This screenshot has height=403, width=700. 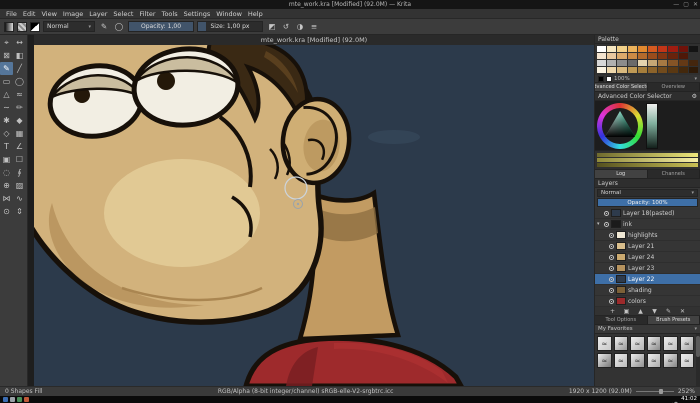 I want to click on layer-row: Layer 22, so click(x=647, y=279).